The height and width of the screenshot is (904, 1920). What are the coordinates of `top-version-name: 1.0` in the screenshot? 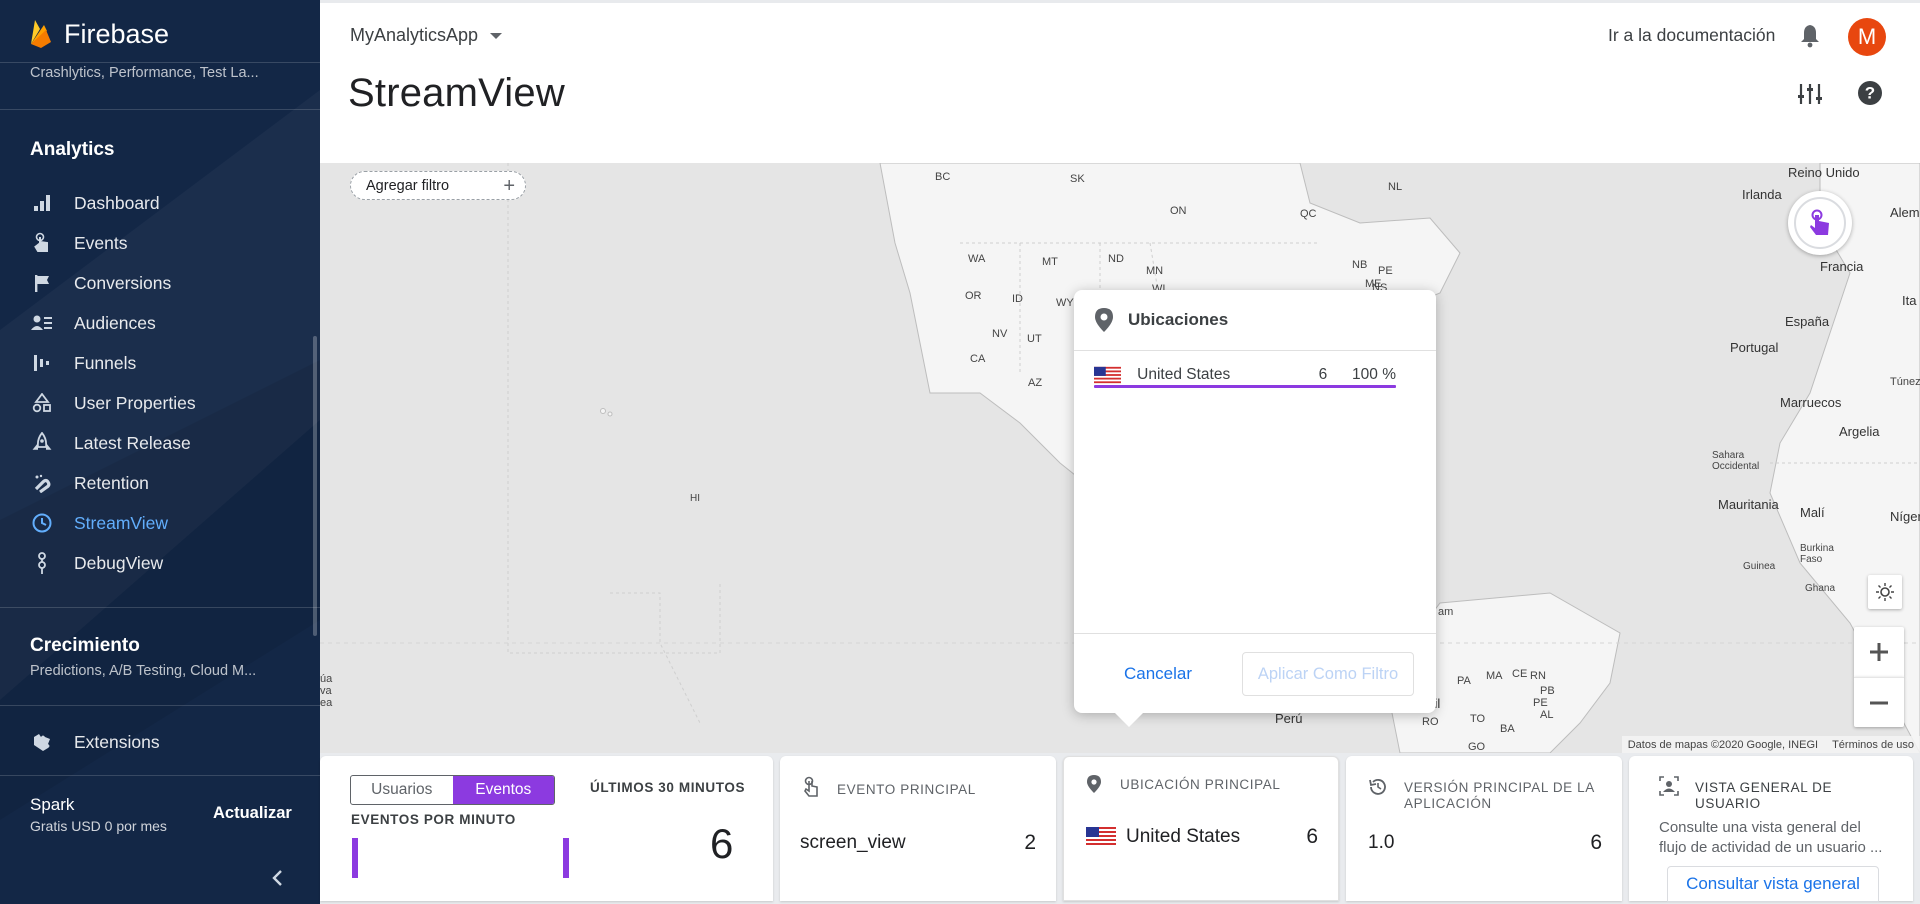 It's located at (1381, 842).